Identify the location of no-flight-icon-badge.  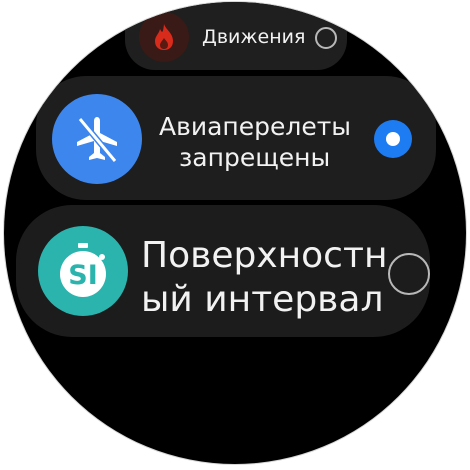
(97, 139).